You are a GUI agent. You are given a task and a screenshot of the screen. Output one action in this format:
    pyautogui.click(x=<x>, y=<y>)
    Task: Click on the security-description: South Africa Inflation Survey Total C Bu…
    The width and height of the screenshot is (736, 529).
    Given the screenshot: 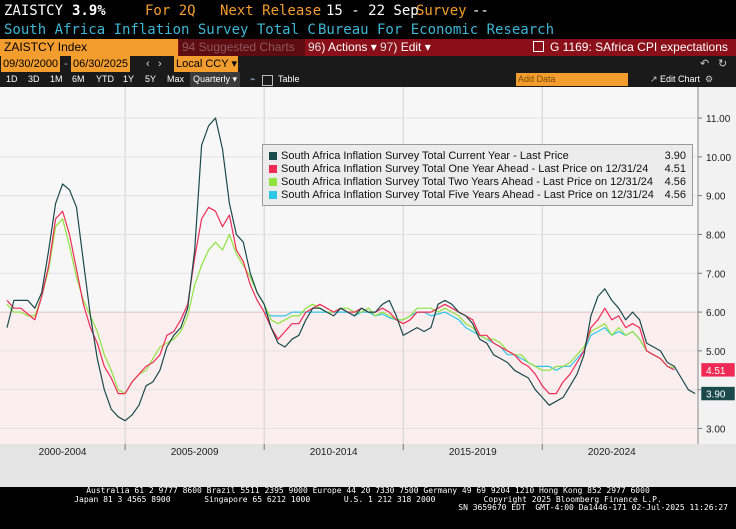 What is the action you would take?
    pyautogui.click(x=368, y=30)
    